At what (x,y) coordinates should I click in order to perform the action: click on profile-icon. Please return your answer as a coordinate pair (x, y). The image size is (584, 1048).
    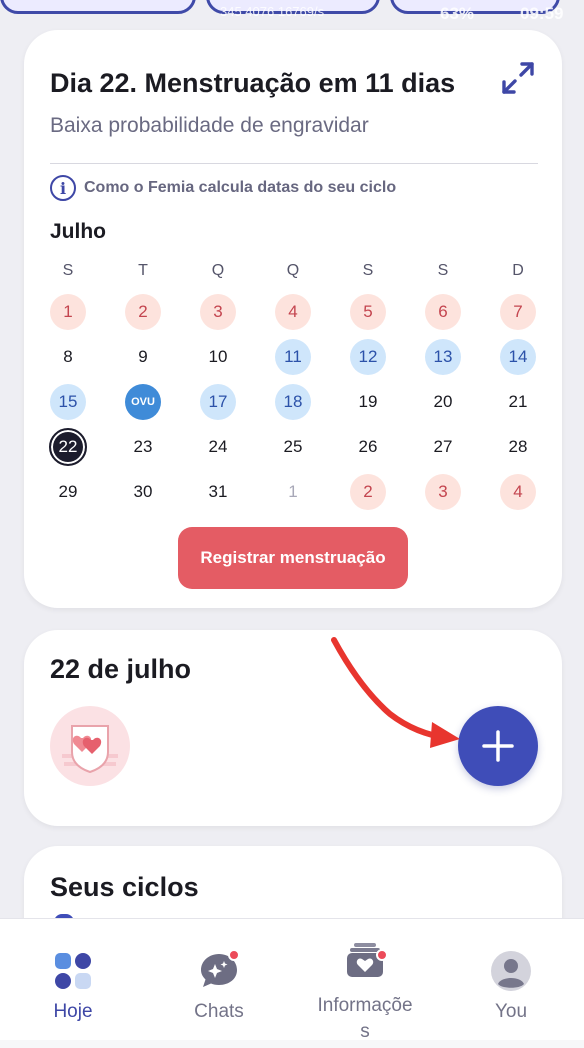
    Looking at the image, I should click on (511, 971).